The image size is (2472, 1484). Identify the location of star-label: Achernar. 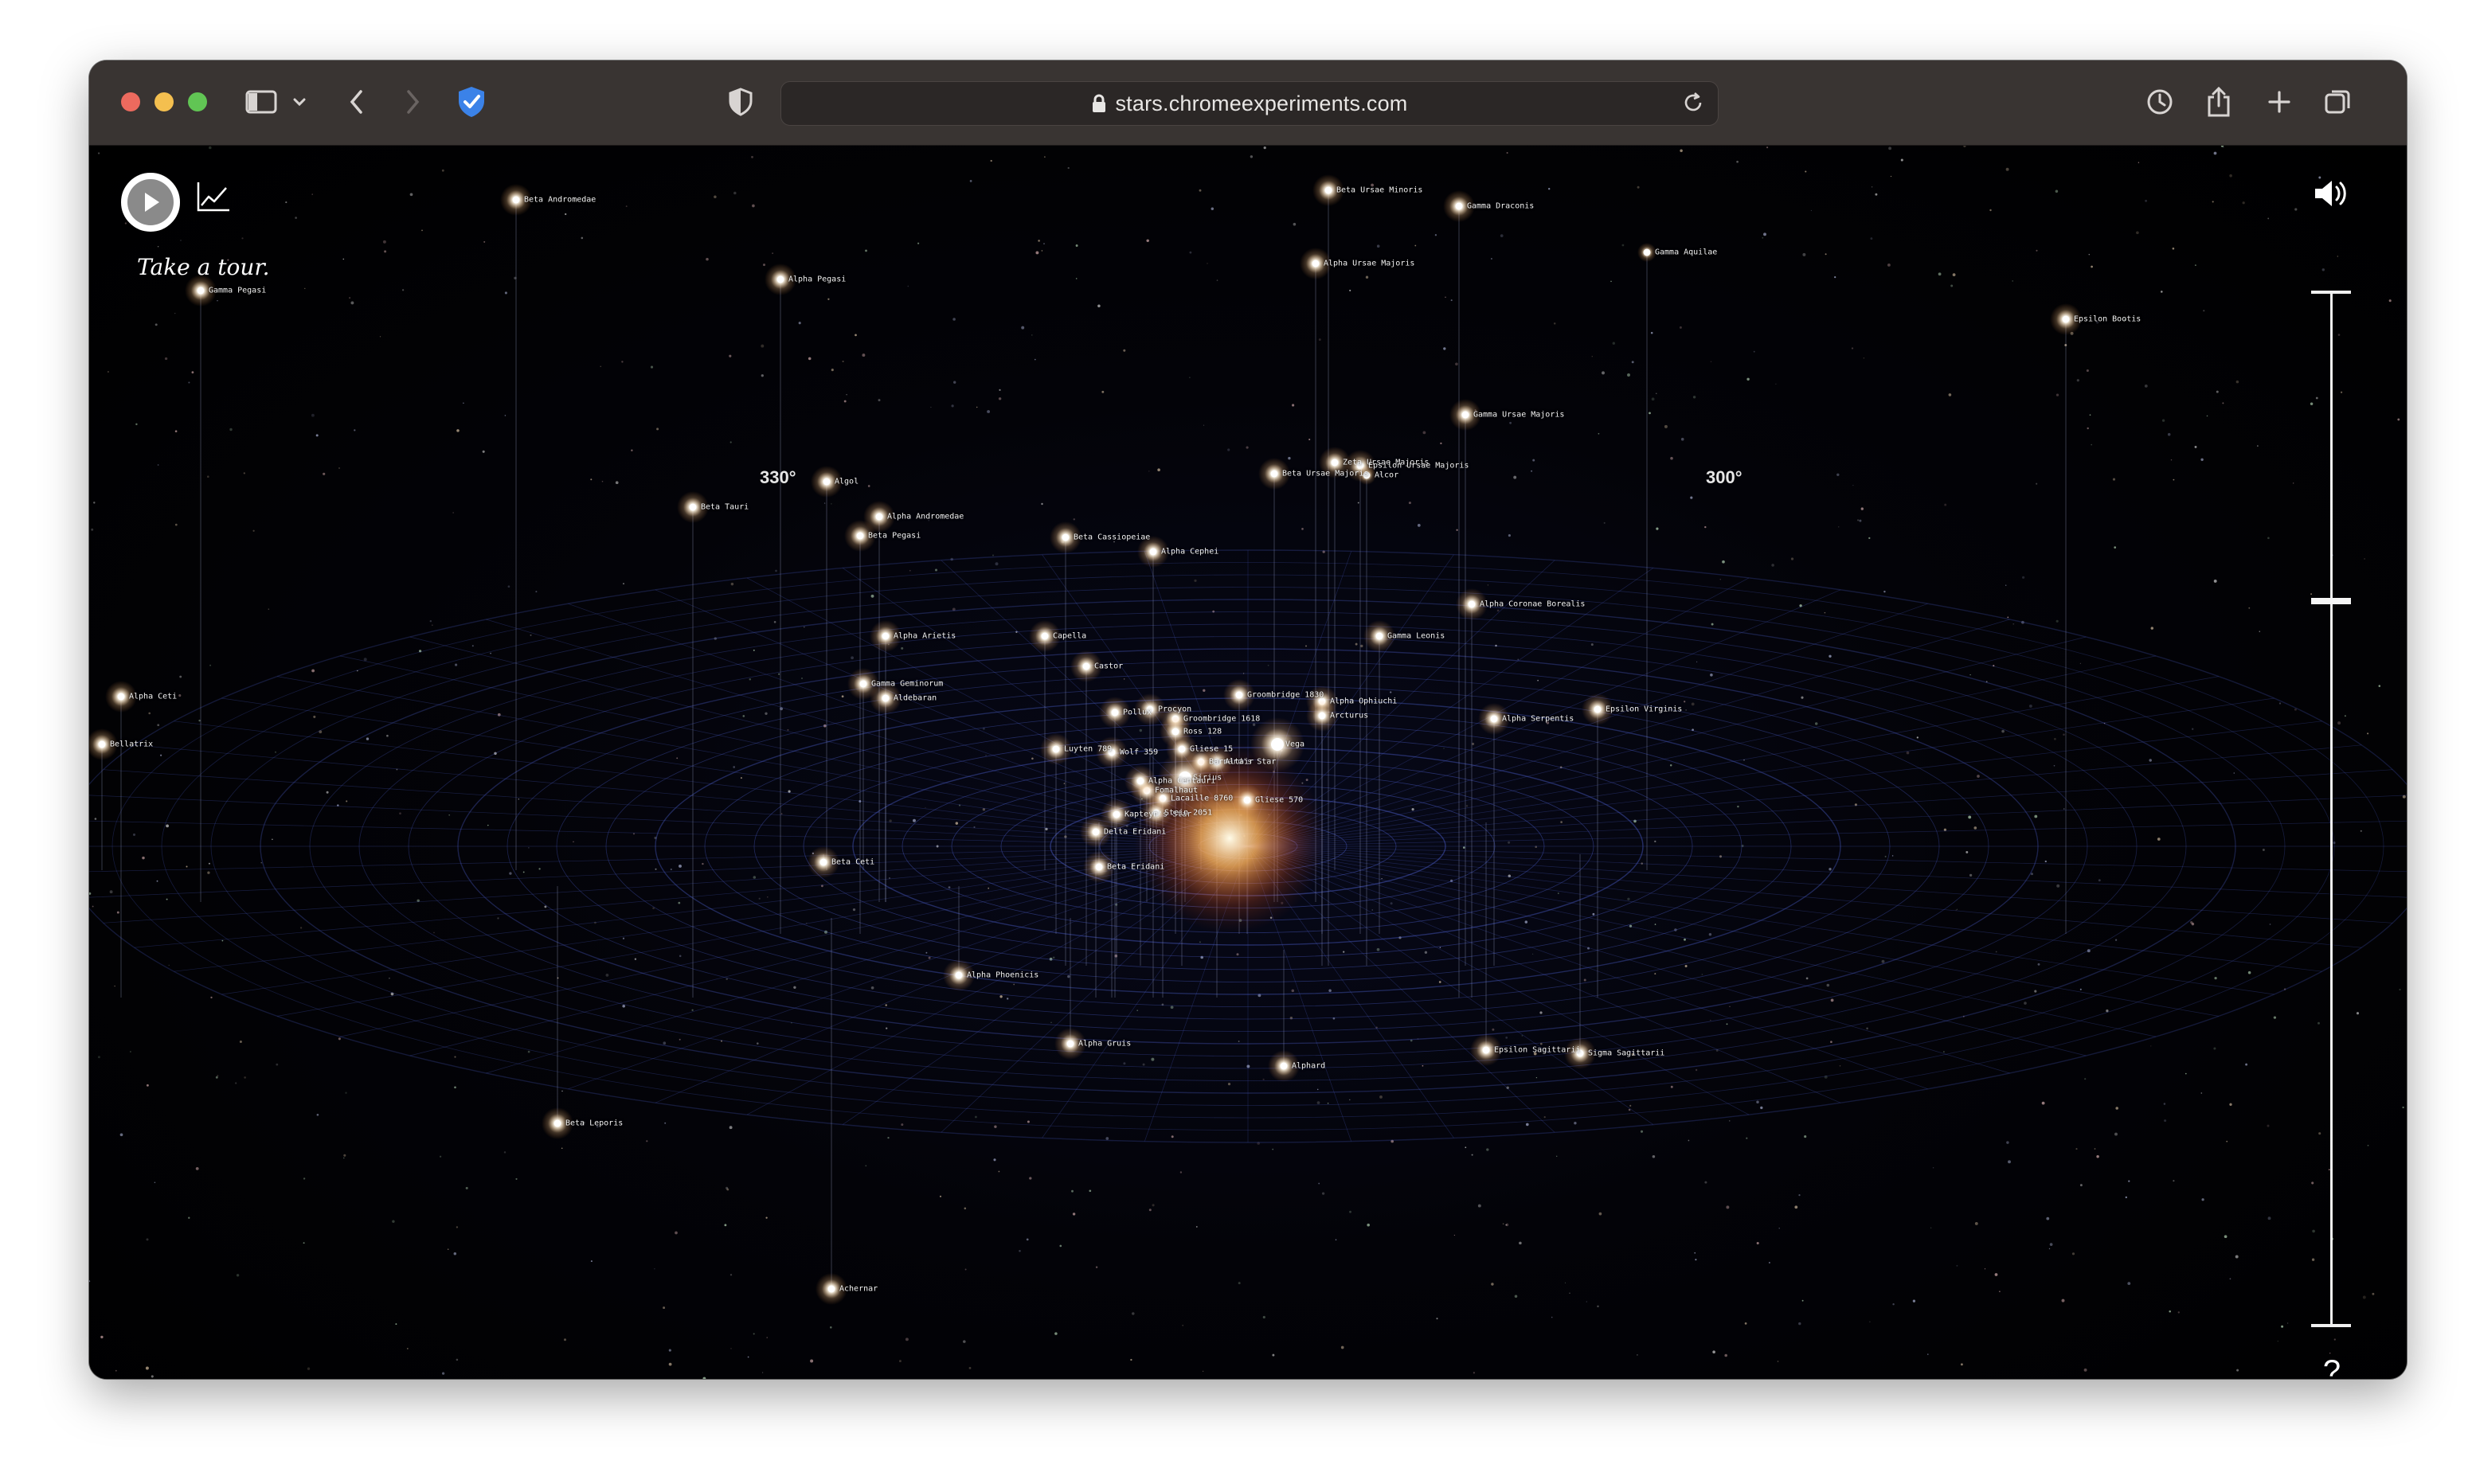
(858, 1289).